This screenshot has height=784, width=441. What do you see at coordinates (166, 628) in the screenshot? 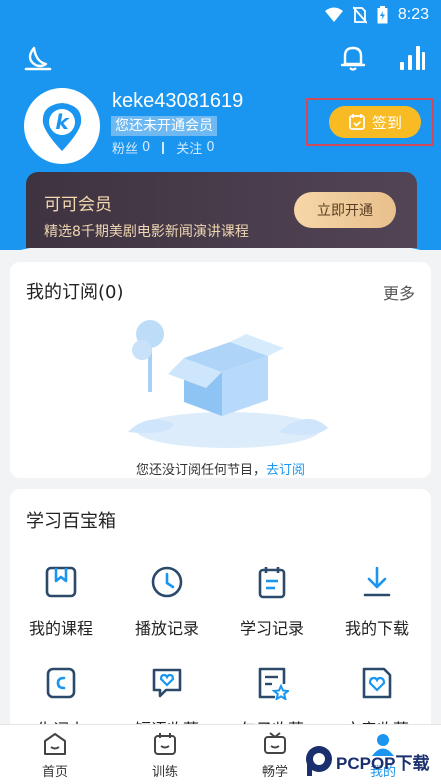
I see `tool-label: 播放记录` at bounding box center [166, 628].